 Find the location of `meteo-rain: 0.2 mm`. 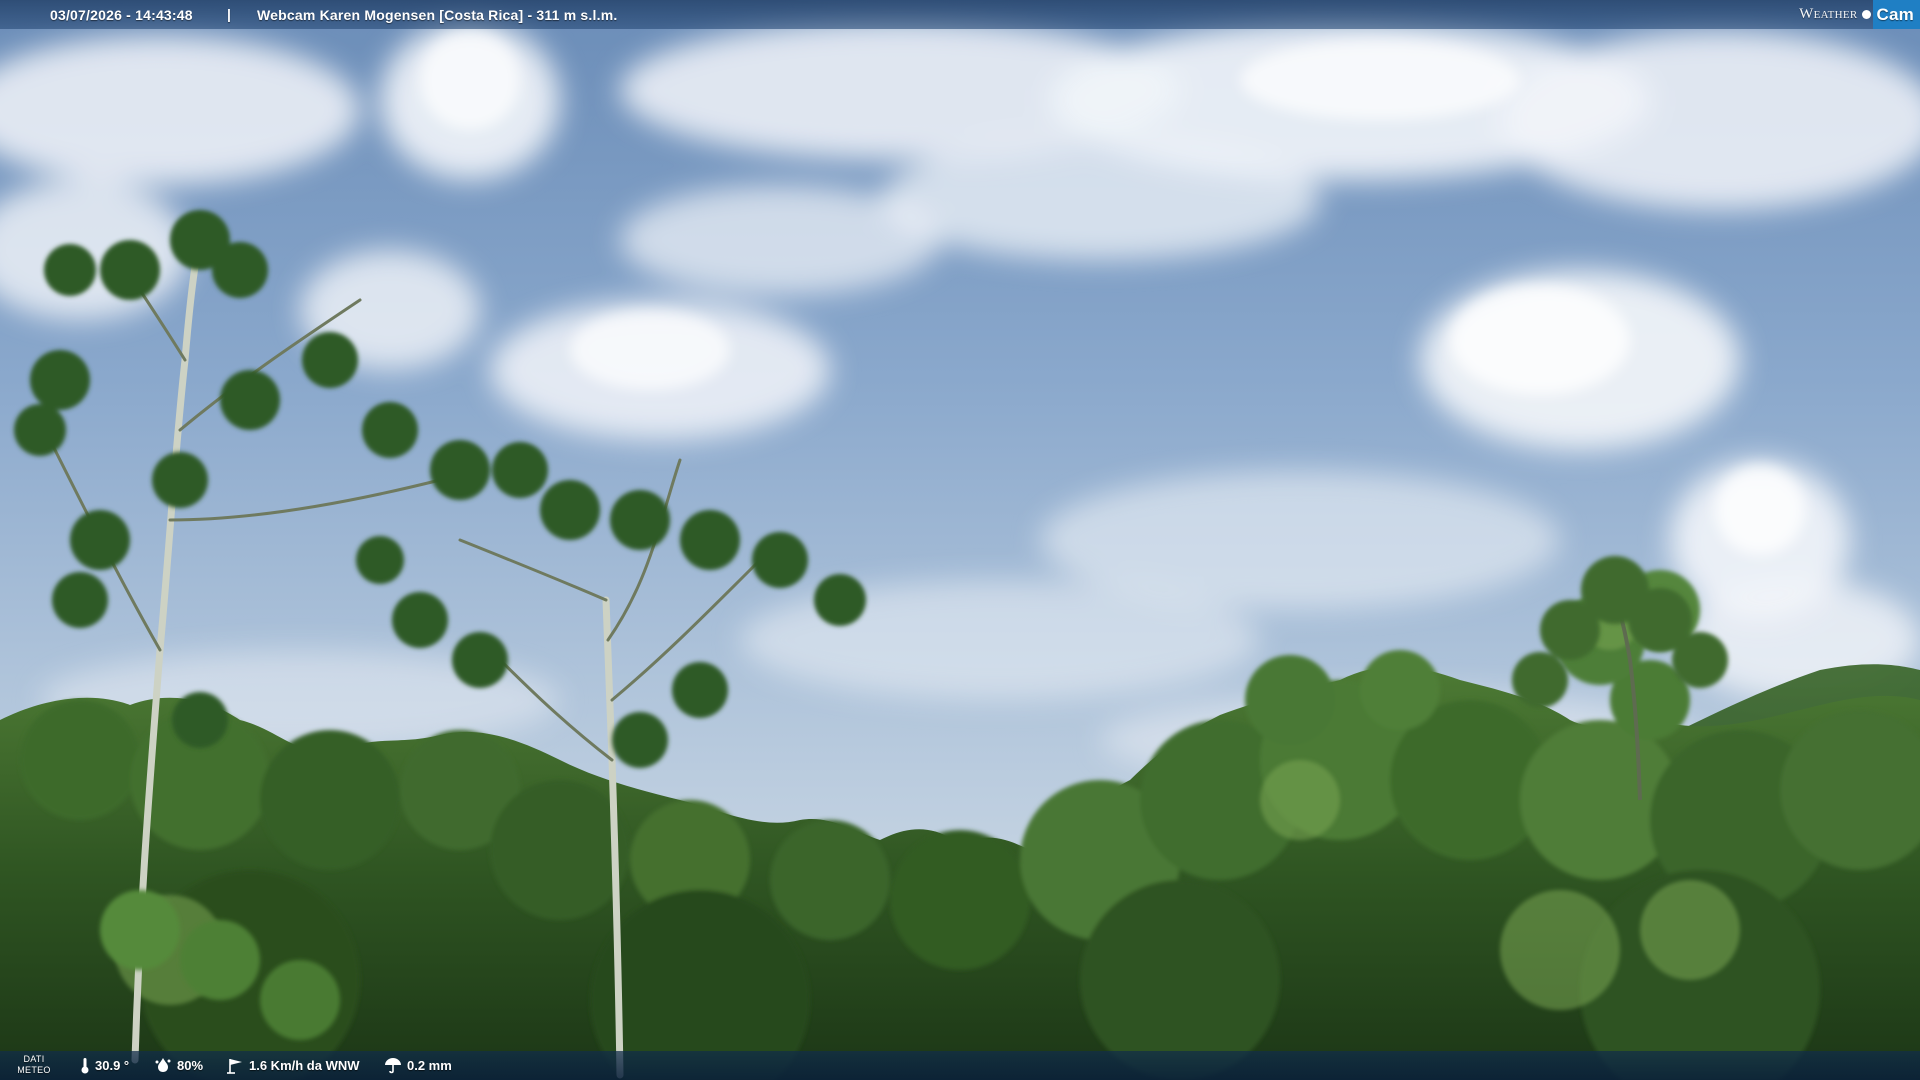

meteo-rain: 0.2 mm is located at coordinates (418, 1065).